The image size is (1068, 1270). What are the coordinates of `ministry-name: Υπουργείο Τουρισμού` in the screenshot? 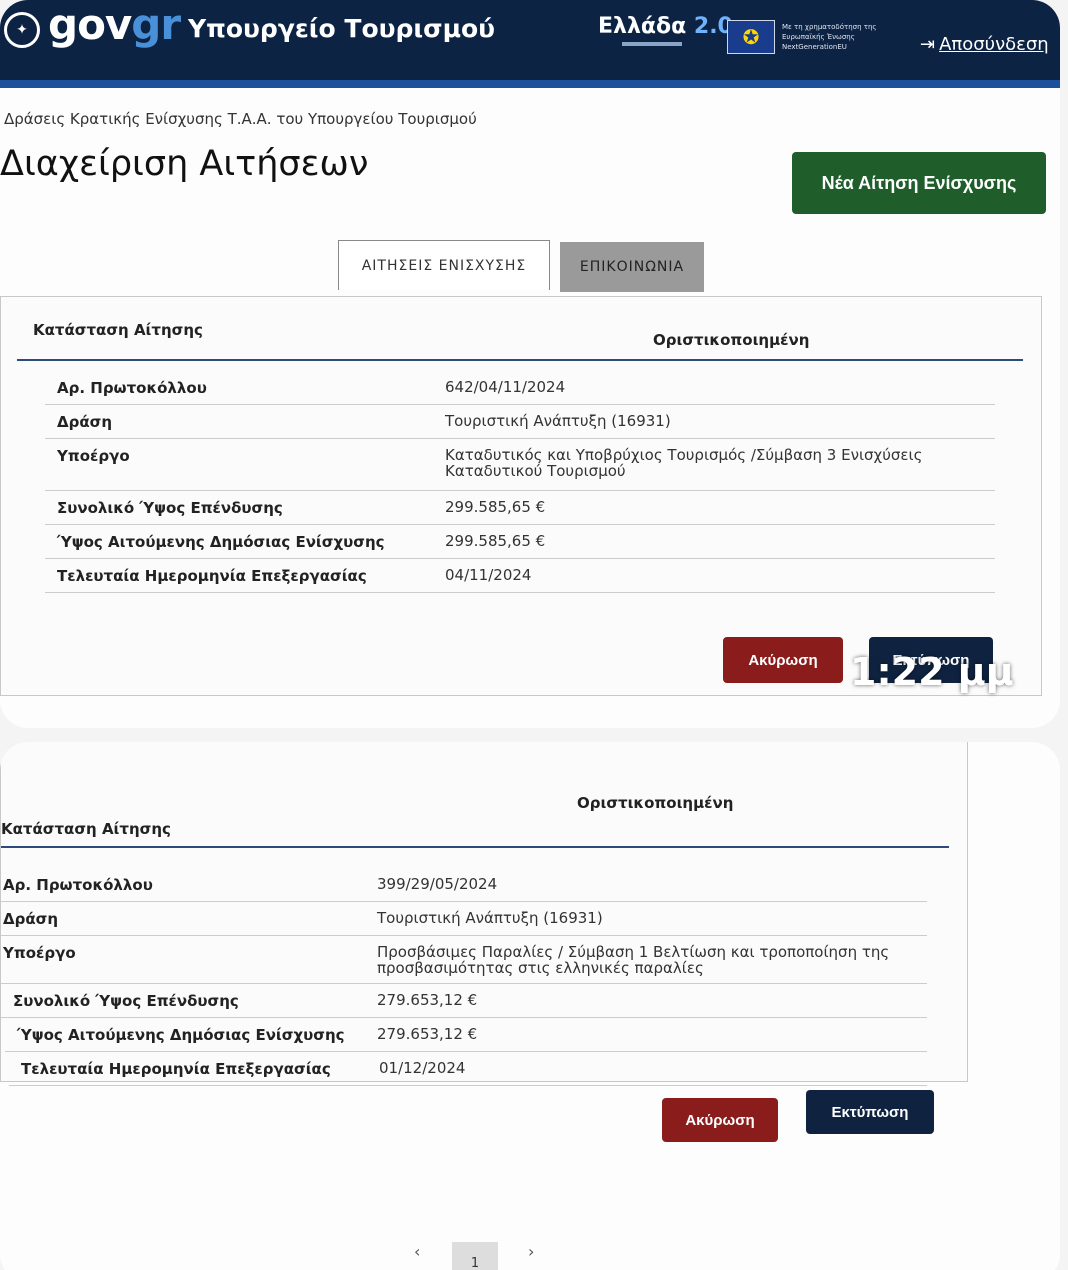 It's located at (342, 28).